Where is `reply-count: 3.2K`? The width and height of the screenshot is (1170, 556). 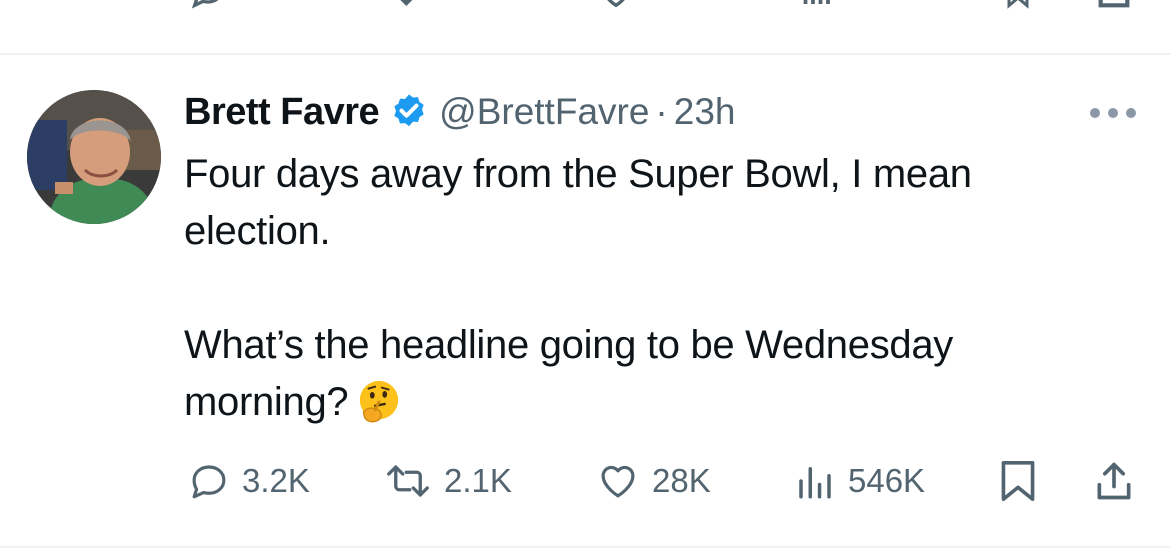 reply-count: 3.2K is located at coordinates (276, 480).